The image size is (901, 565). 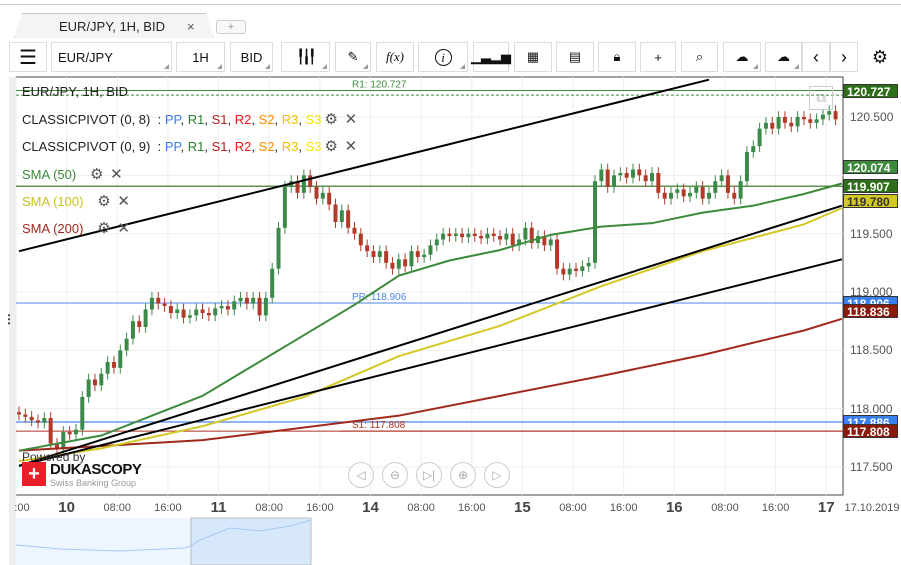 I want to click on pivot-key: PP, so click(x=172, y=146).